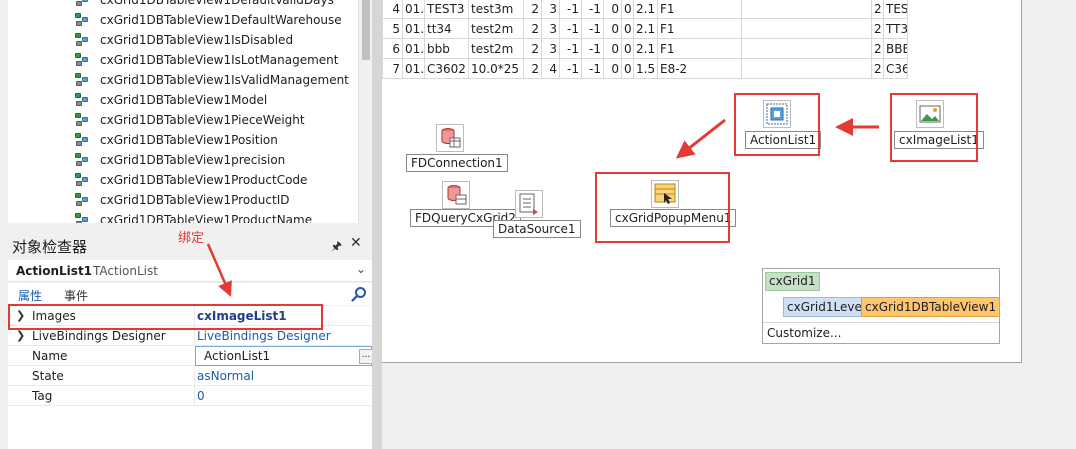 Image resolution: width=1076 pixels, height=449 pixels. Describe the element at coordinates (446, 28) in the screenshot. I see `table-cell: tt34` at that location.